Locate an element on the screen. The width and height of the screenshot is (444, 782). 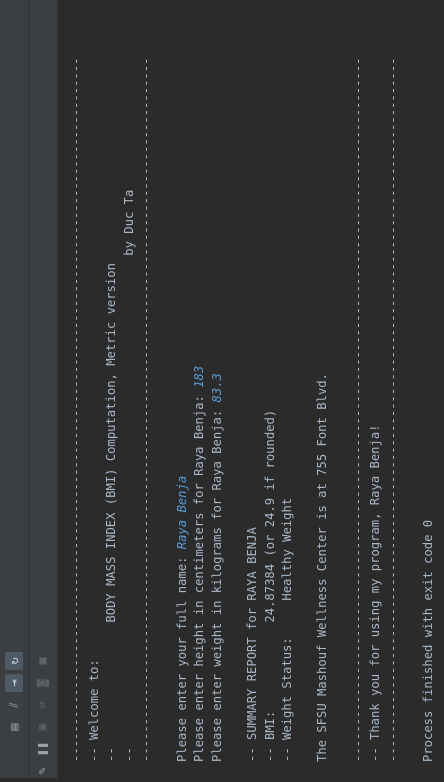
rerun-icon: ↻ is located at coordinates (14, 661).